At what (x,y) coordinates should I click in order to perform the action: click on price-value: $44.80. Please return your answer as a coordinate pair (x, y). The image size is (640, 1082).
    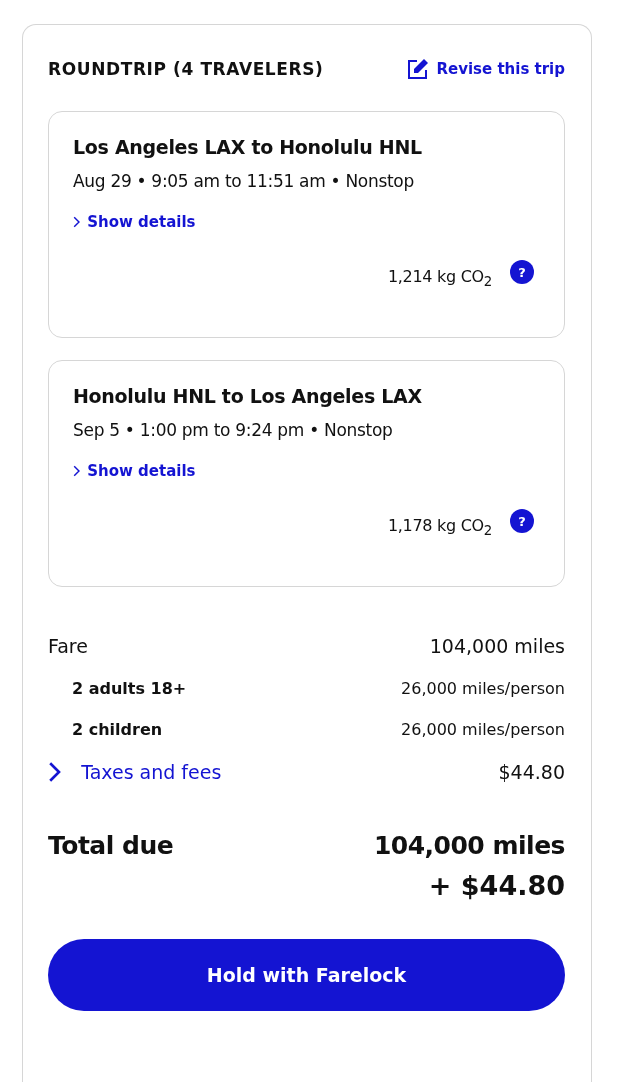
    Looking at the image, I should click on (531, 772).